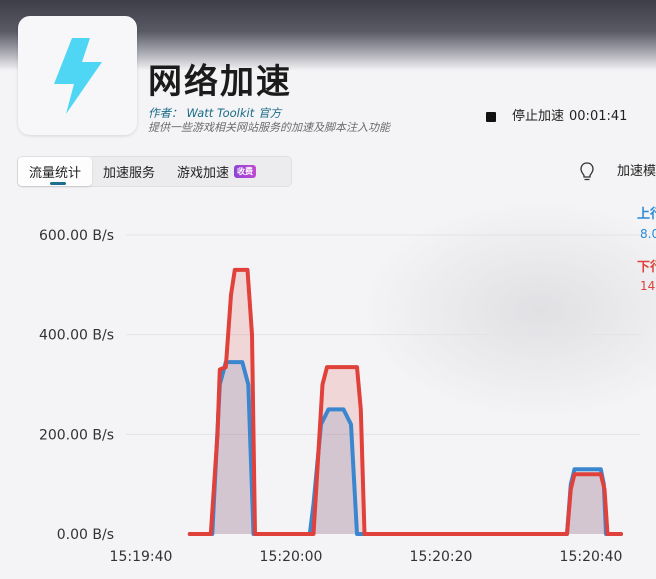  I want to click on y-tick-label: 0.00 B/s, so click(85, 535).